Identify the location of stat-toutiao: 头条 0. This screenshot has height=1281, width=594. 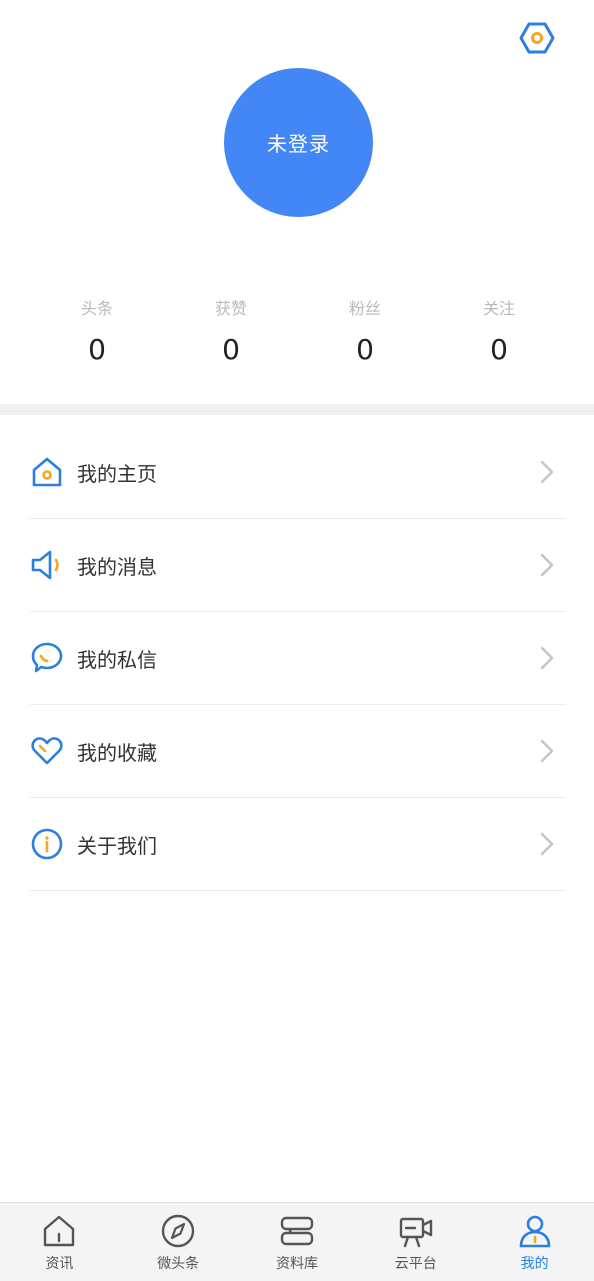
(97, 333).